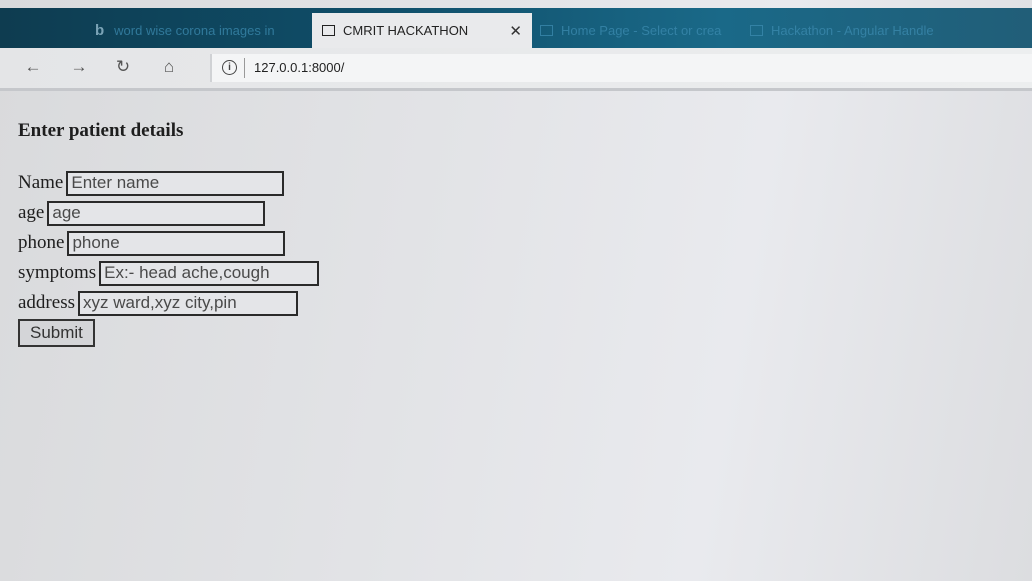 Image resolution: width=1032 pixels, height=581 pixels. What do you see at coordinates (299, 67) in the screenshot?
I see `url-text: 127.0.0.1:8000/` at bounding box center [299, 67].